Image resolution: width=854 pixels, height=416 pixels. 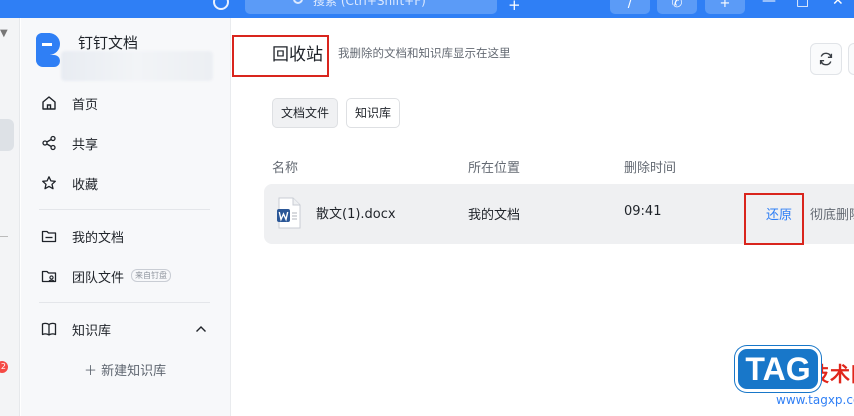 I want to click on delete-forever-button: 彻底删除, so click(x=832, y=213).